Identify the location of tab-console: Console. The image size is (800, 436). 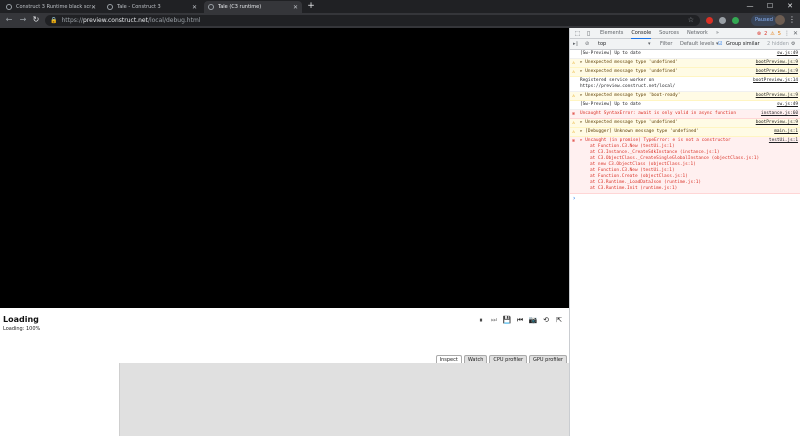
(641, 33).